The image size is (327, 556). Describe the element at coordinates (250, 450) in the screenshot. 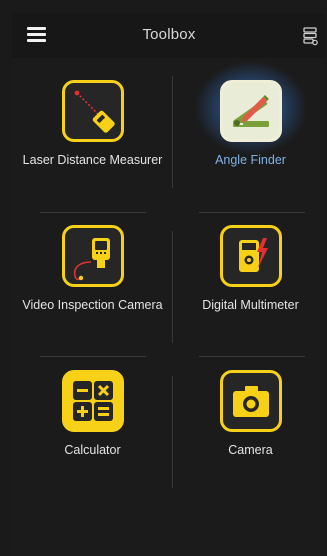

I see `tool-label: Camera` at that location.